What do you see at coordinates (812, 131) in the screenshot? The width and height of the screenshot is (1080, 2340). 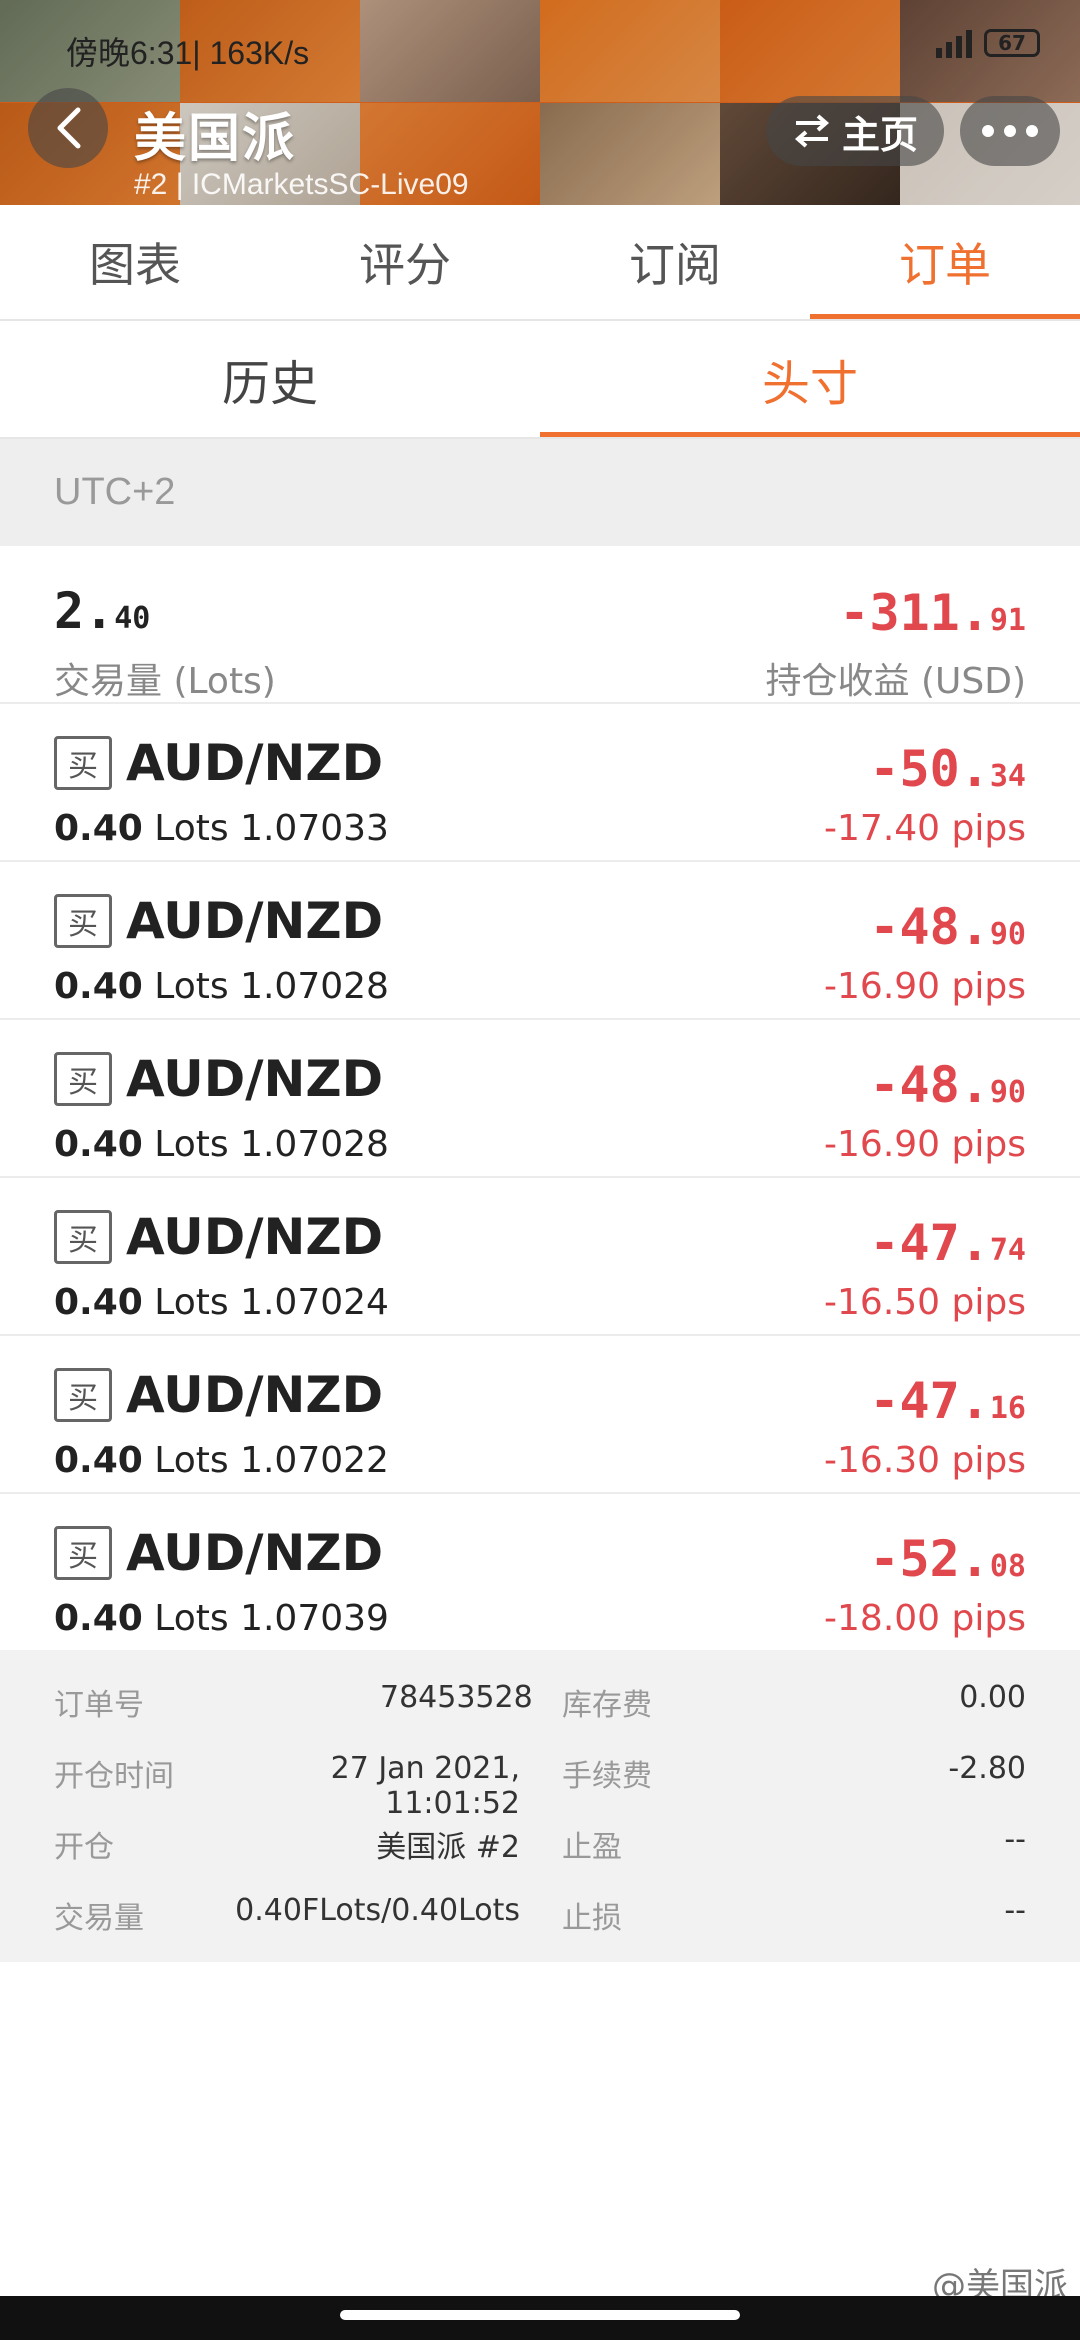 I see `swap-icon` at bounding box center [812, 131].